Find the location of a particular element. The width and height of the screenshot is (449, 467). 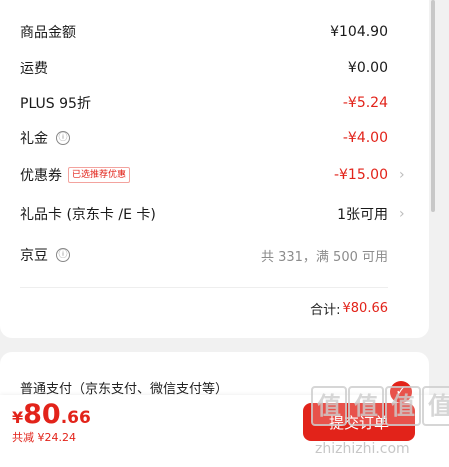

price-decimal: .66 is located at coordinates (75, 418).